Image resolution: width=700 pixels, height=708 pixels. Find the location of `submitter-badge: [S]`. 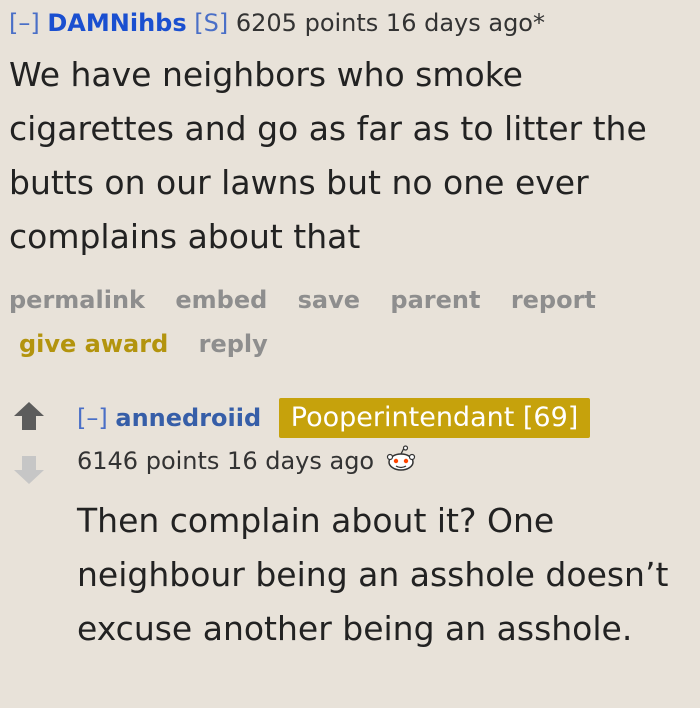

submitter-badge: [S] is located at coordinates (211, 23).